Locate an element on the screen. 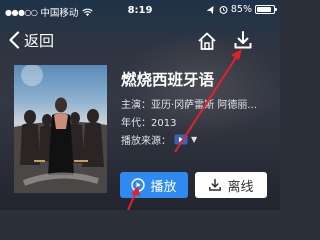 Image resolution: width=320 pixels, height=240 pixels. play-button: 播放 is located at coordinates (154, 185).